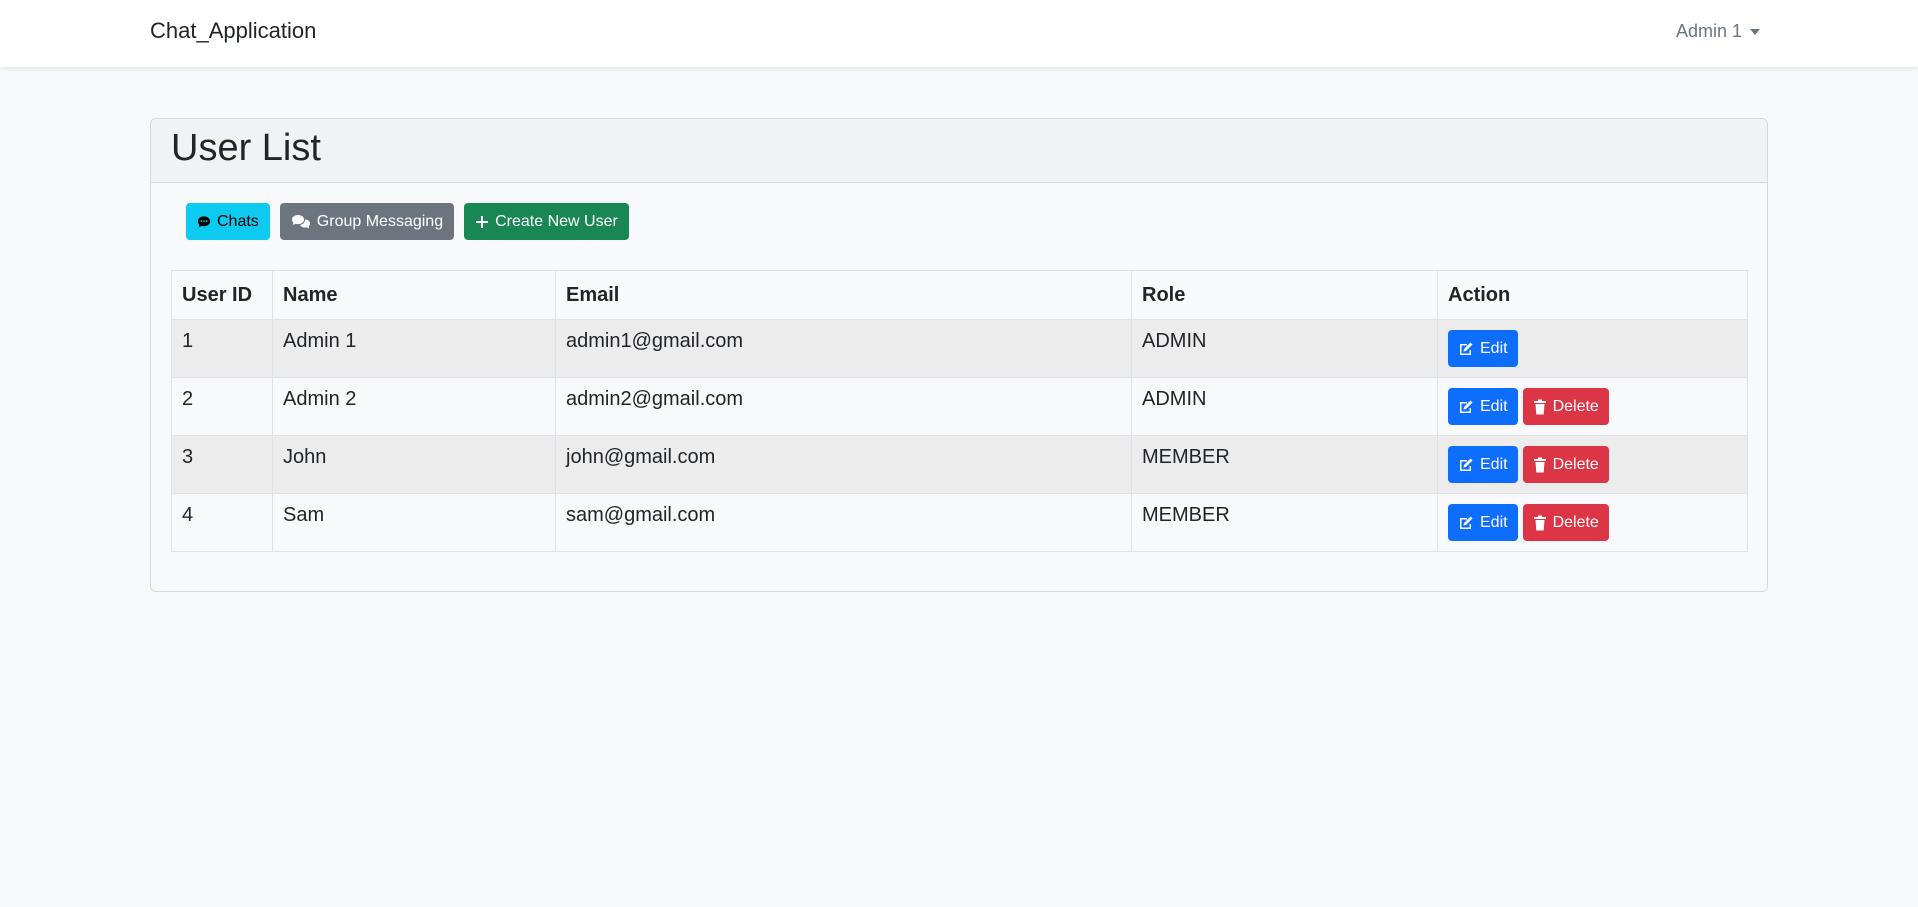 The image size is (1918, 907). Describe the element at coordinates (414, 348) in the screenshot. I see `cell-name: Admin 1` at that location.